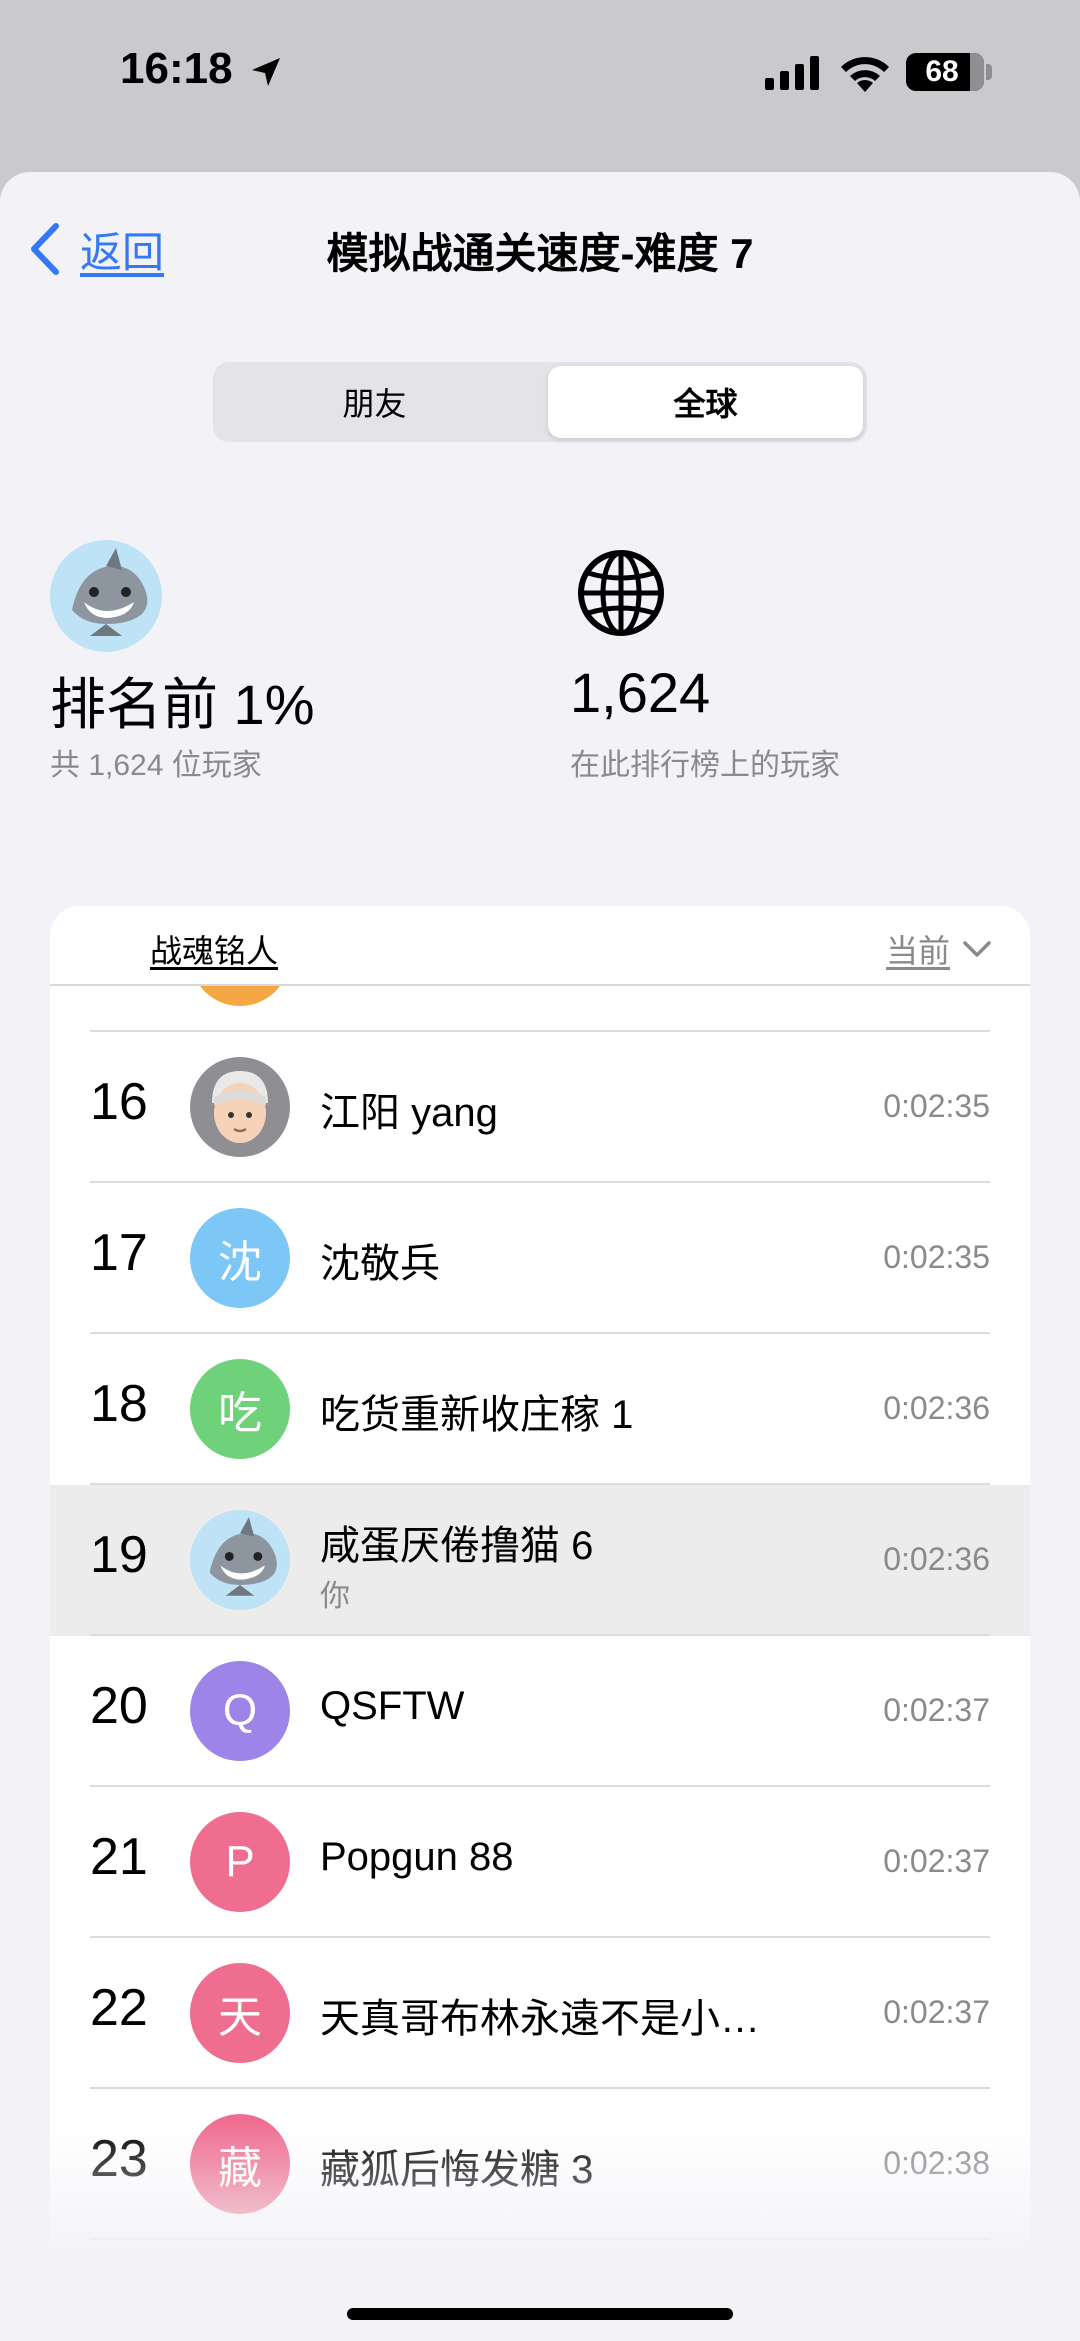 The height and width of the screenshot is (2341, 1080). What do you see at coordinates (917, 951) in the screenshot?
I see `time-filter-label: 当前` at bounding box center [917, 951].